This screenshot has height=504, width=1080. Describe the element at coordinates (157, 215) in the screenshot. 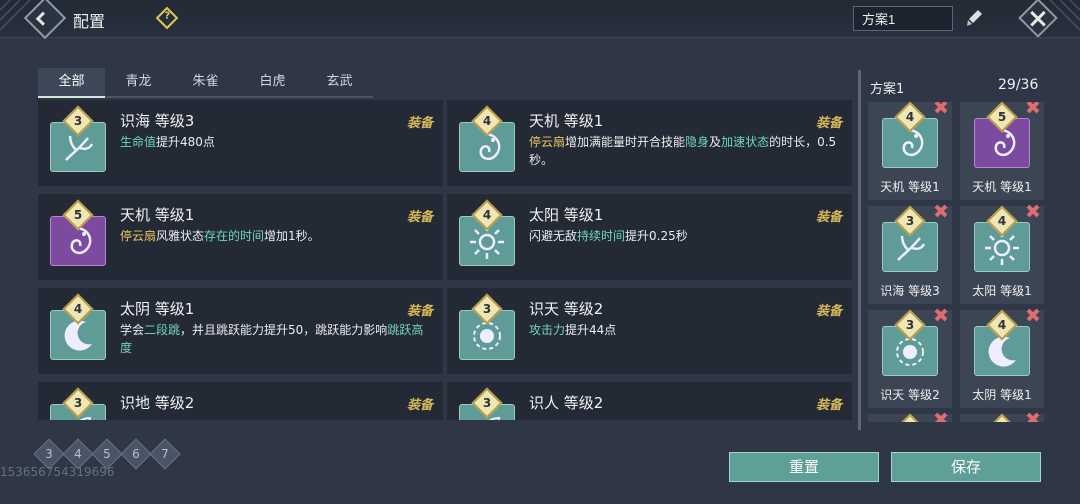

I see `skill-name: 天机 等级1` at that location.